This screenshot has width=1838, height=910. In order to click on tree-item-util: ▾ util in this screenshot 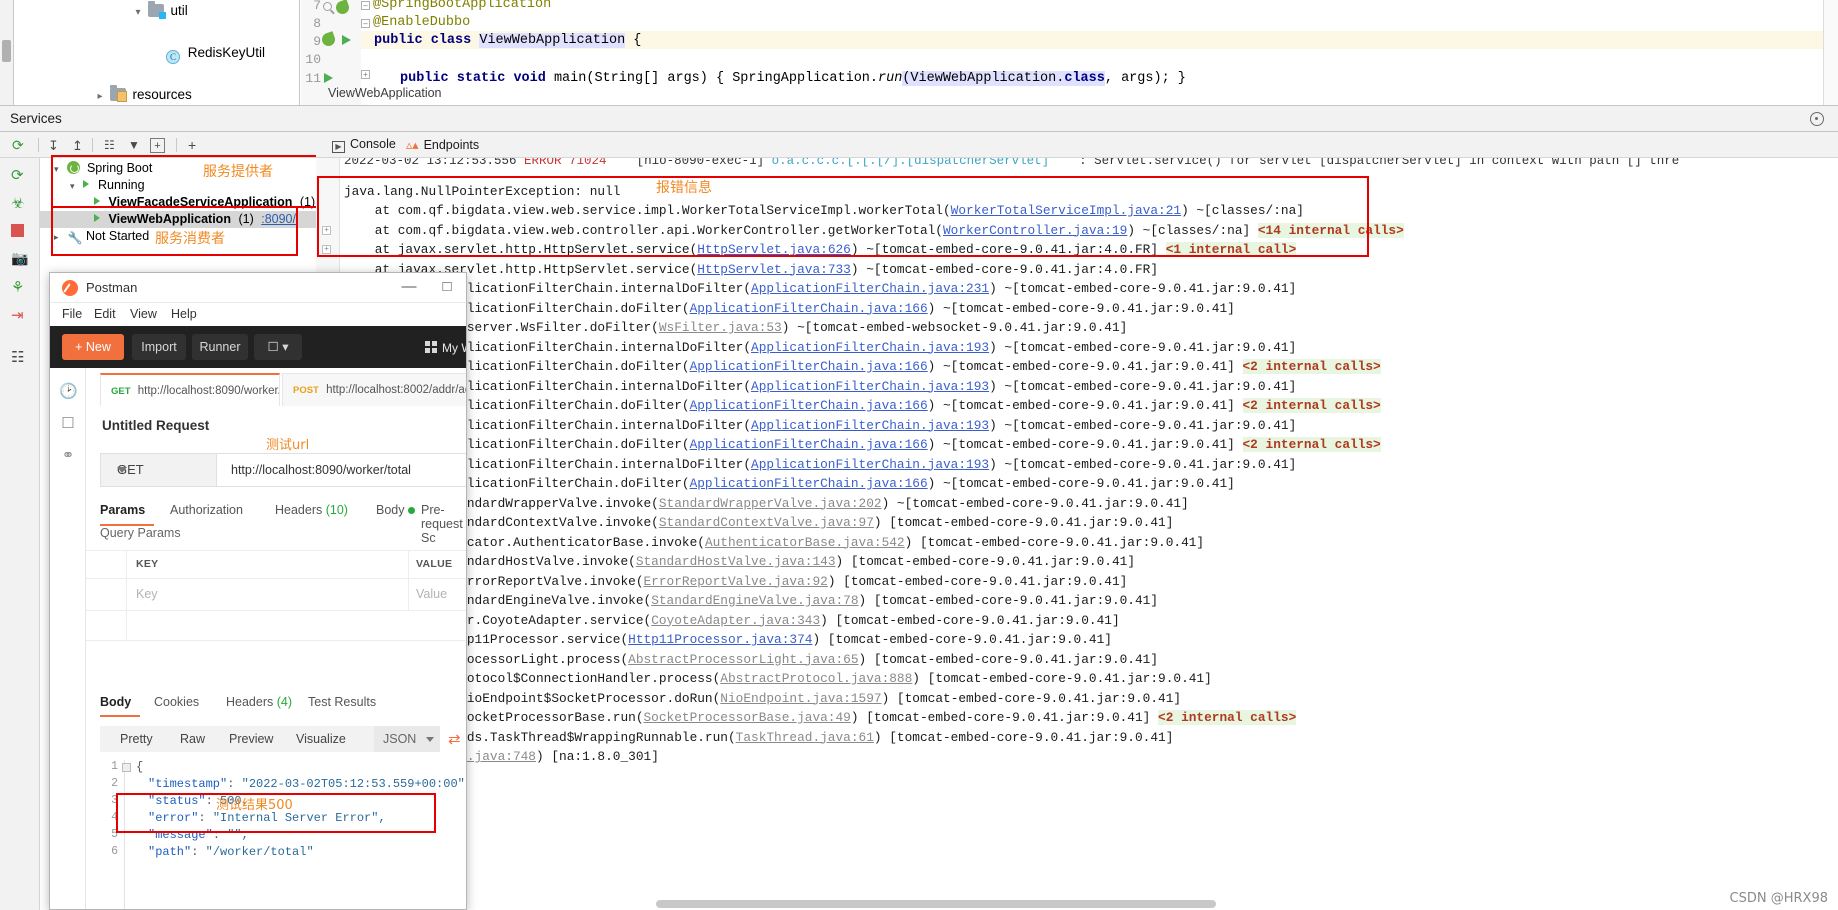, I will do `click(156, 10)`.